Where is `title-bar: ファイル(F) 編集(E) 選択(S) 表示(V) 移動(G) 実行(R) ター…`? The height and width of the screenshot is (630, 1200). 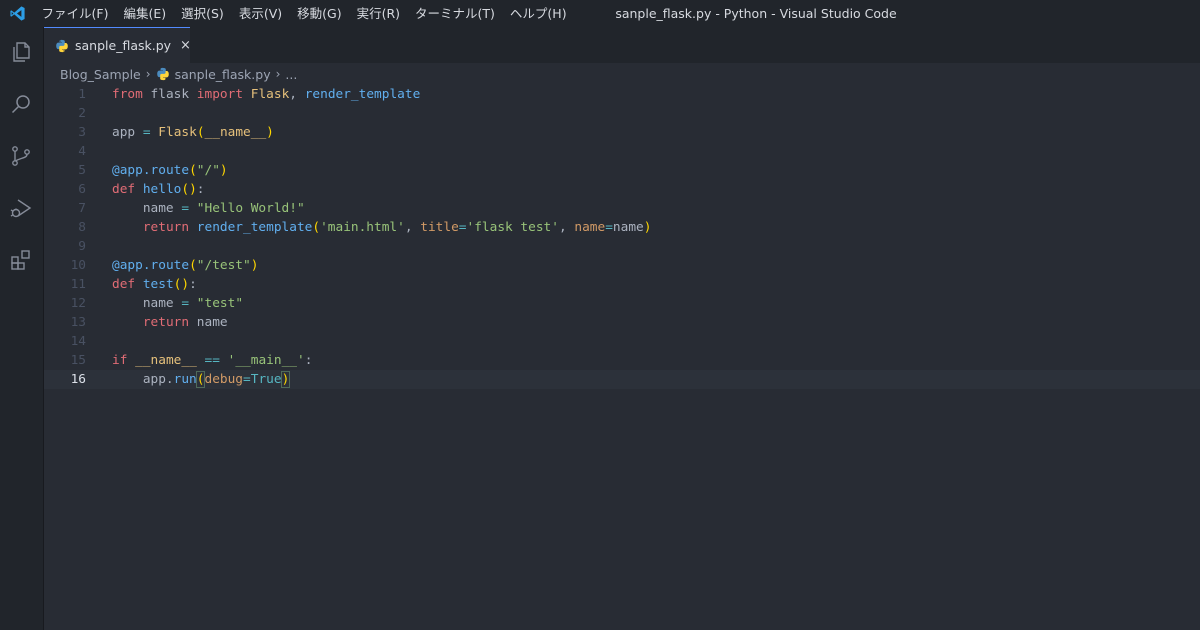
title-bar: ファイル(F) 編集(E) 選択(S) 表示(V) 移動(G) 実行(R) ター… is located at coordinates (600, 13).